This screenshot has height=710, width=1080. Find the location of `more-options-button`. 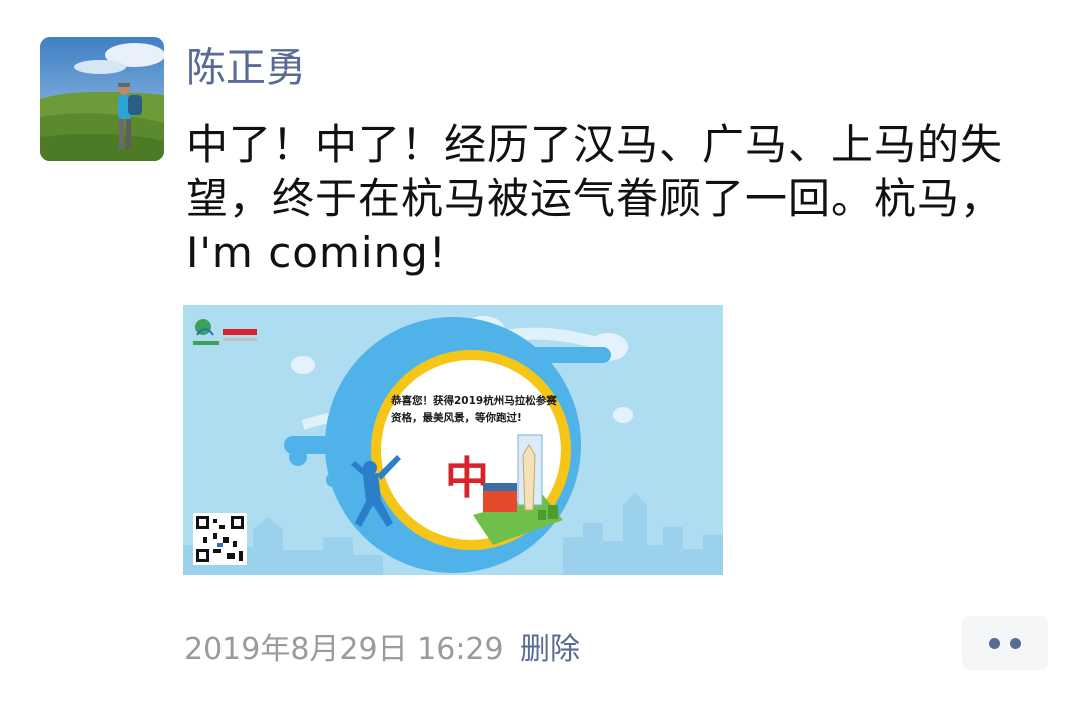

more-options-button is located at coordinates (1005, 643).